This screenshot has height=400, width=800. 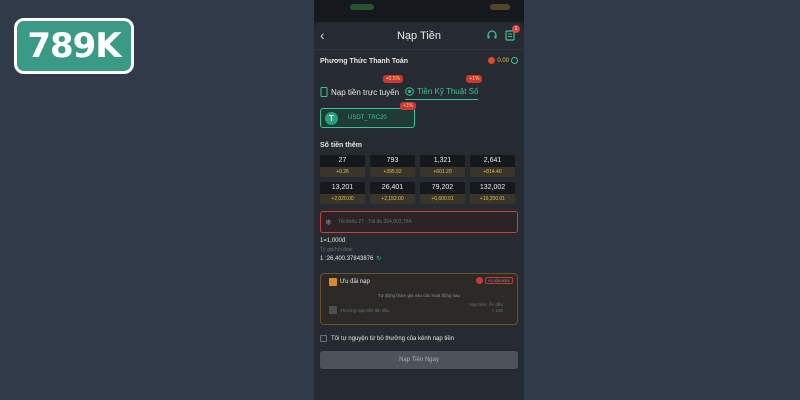 I want to click on exchange-rate-hint: Tỷ giá hối đoái, so click(x=336, y=250).